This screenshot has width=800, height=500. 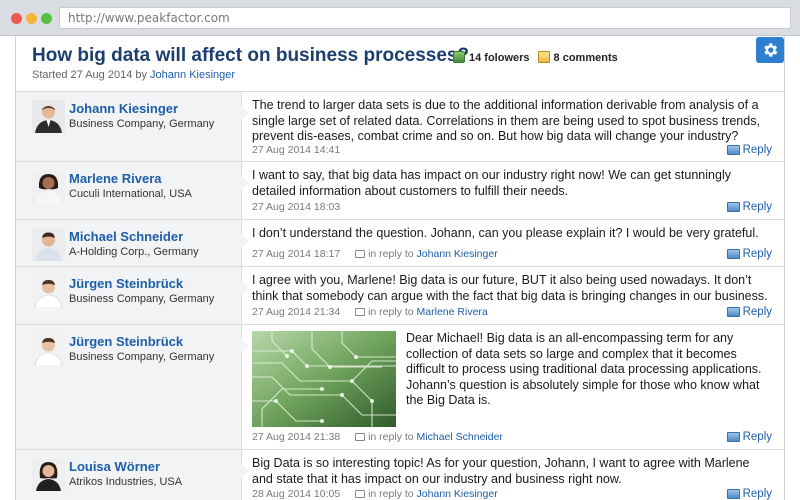 What do you see at coordinates (134, 252) in the screenshot?
I see `author-company: A-Holding Corp., Germany` at bounding box center [134, 252].